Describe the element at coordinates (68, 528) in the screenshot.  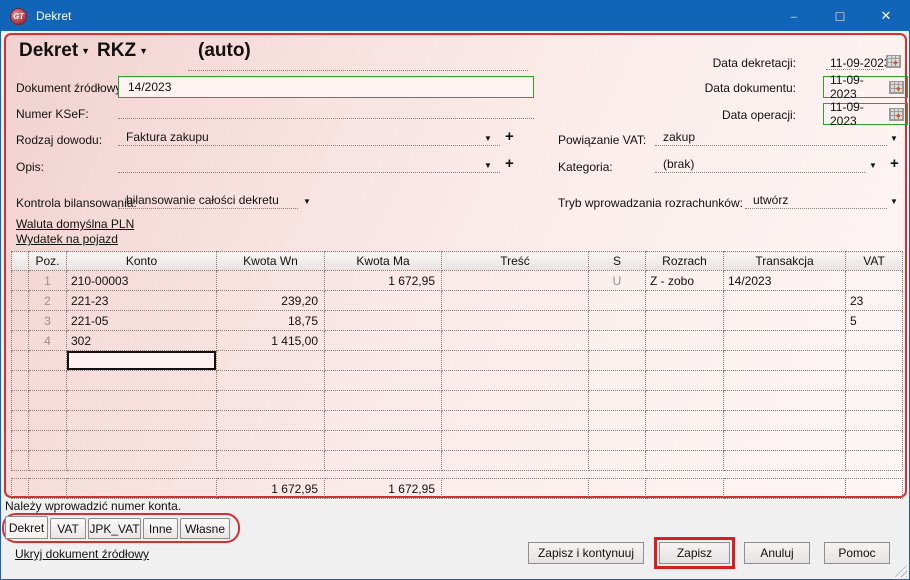
I see `tab-vat: VAT` at that location.